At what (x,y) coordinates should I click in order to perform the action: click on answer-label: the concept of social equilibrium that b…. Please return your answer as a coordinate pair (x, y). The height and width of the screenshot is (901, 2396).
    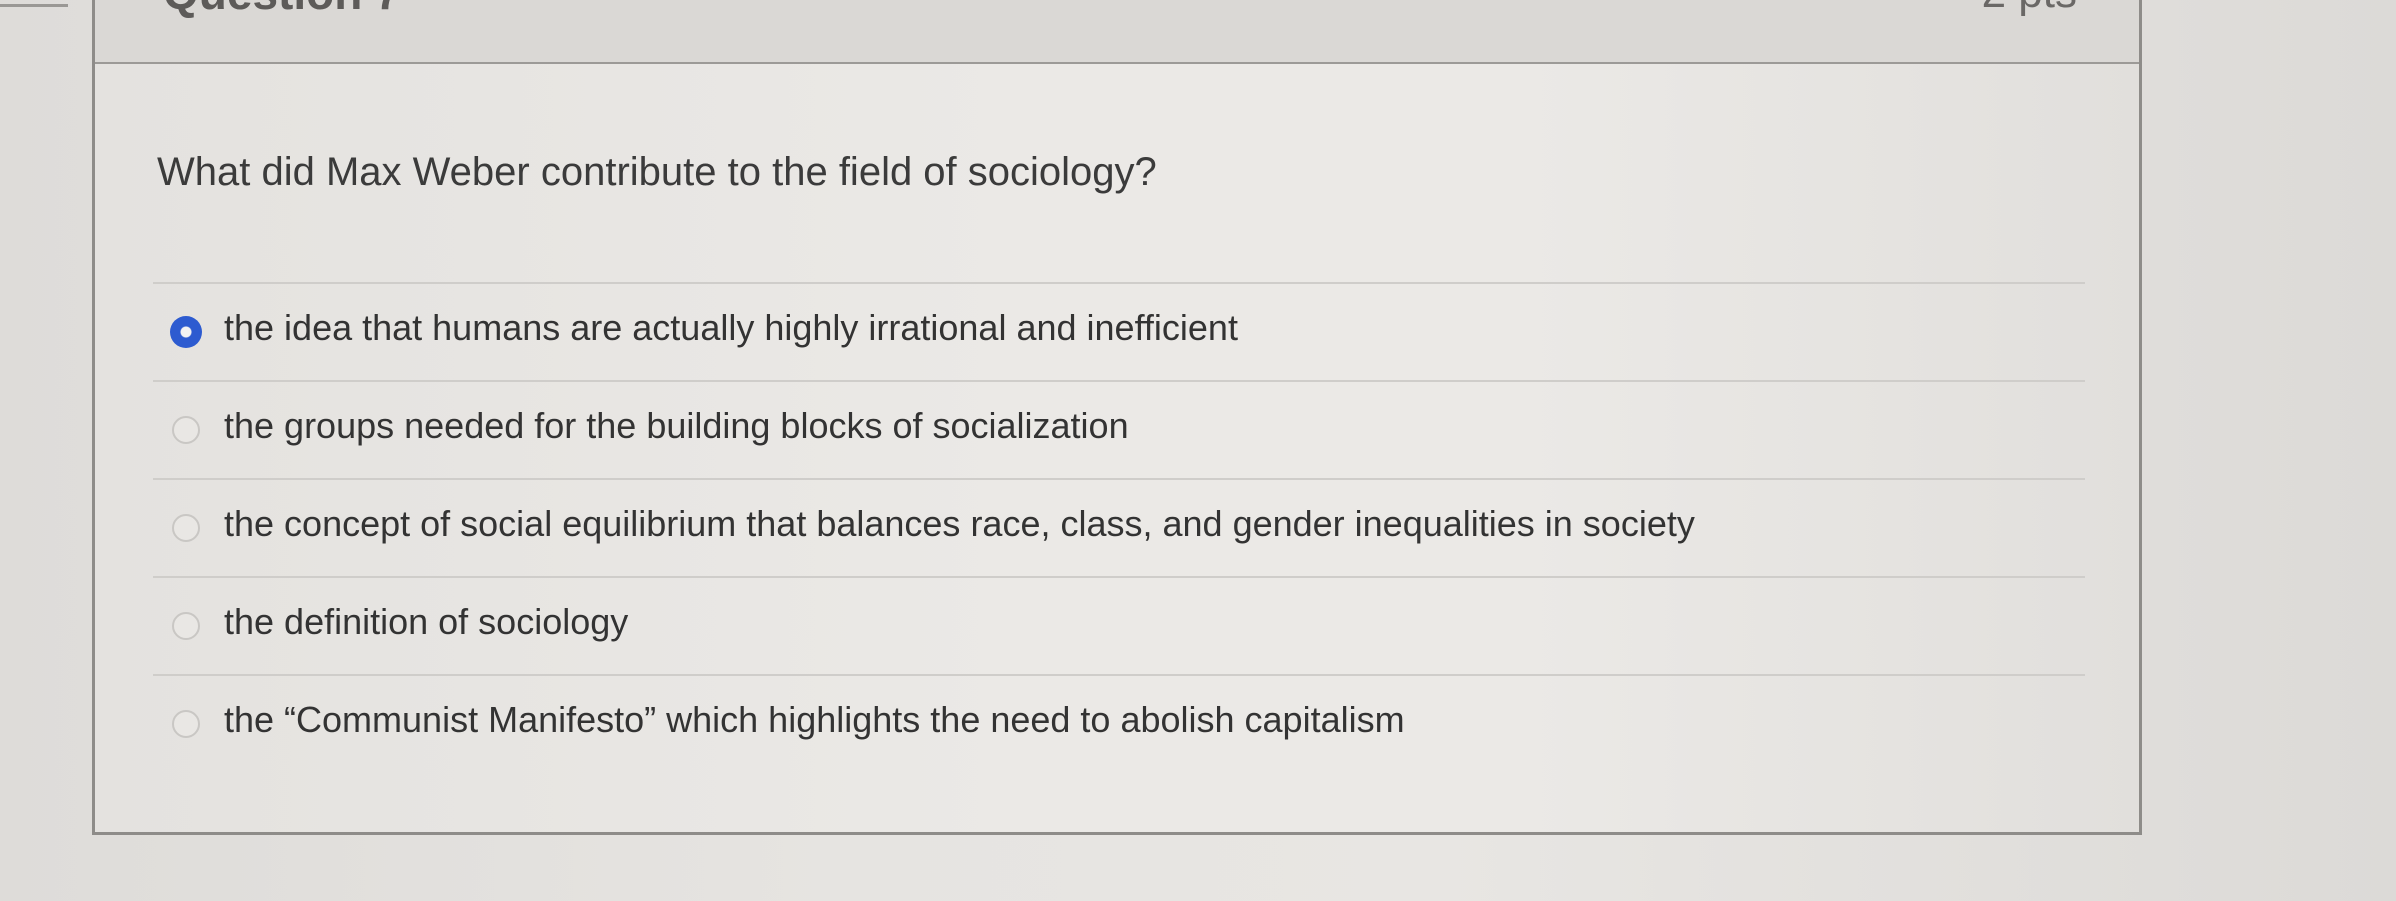
    Looking at the image, I should click on (959, 524).